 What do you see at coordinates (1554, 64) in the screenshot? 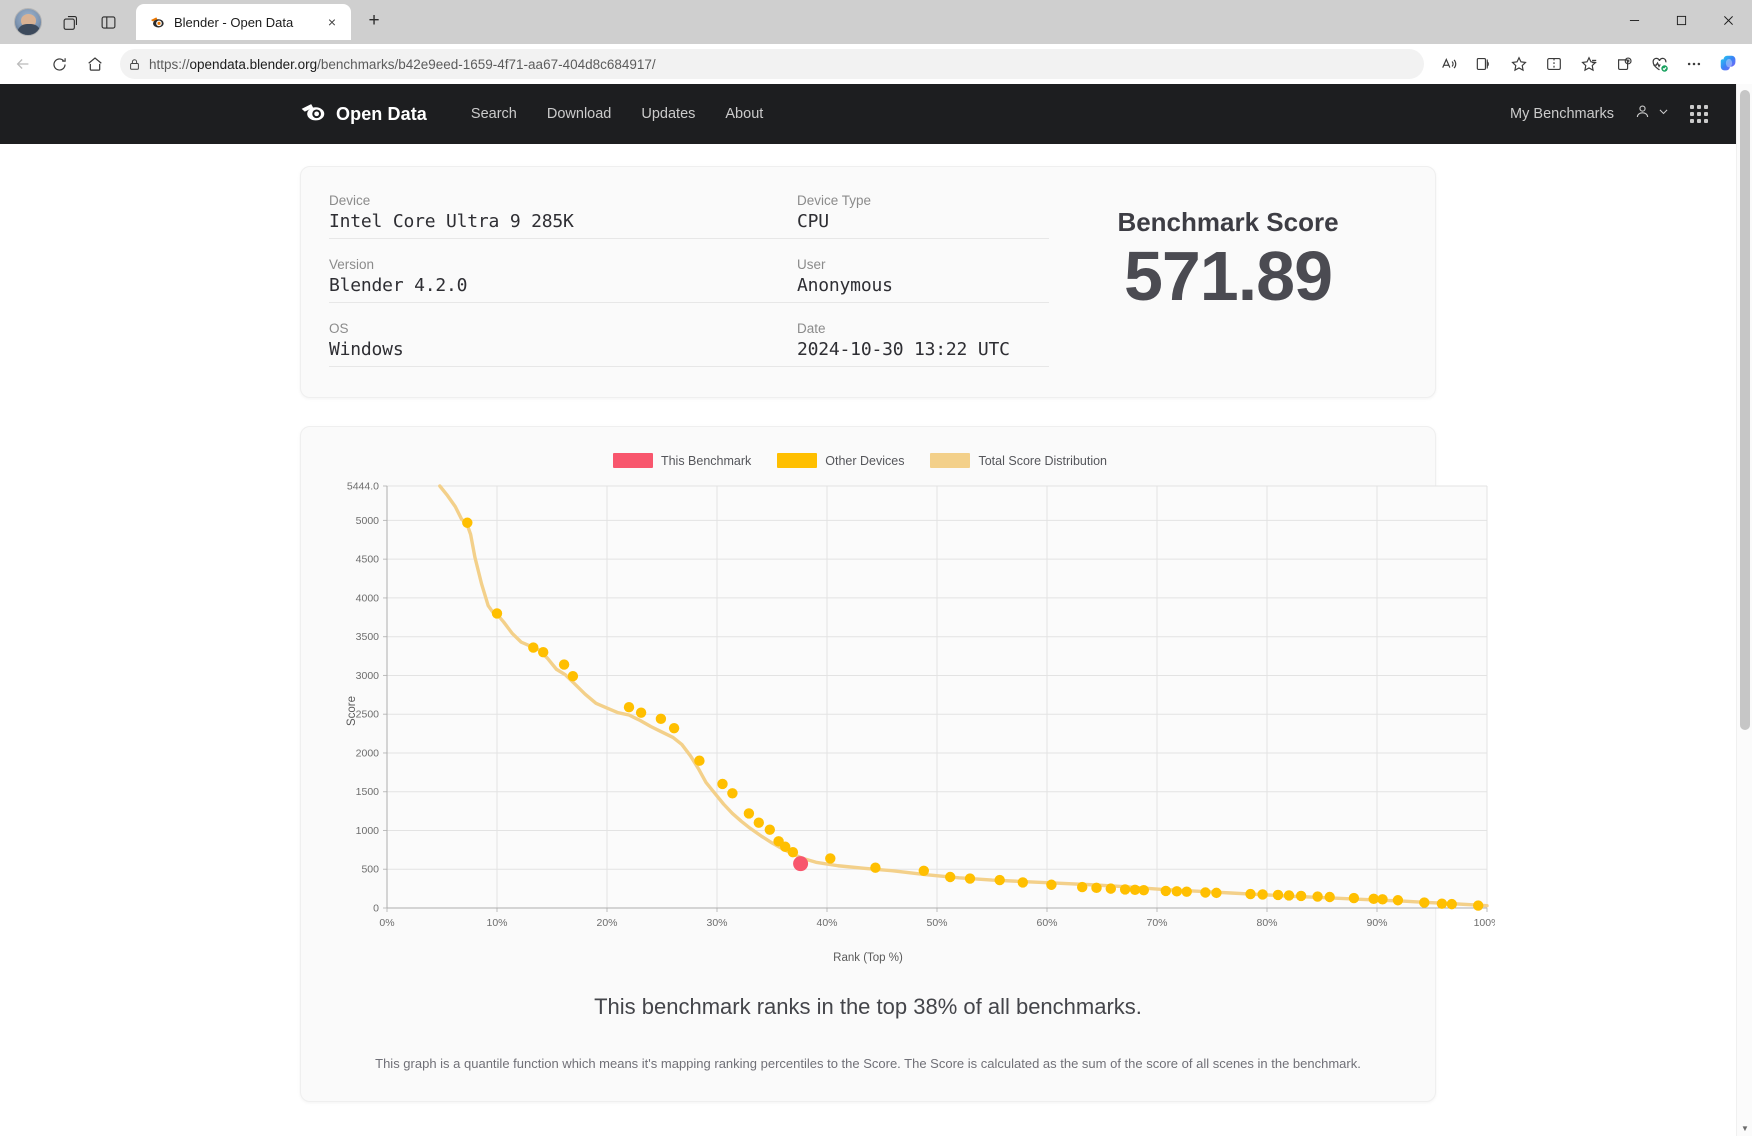
I see `split-screen-icon` at bounding box center [1554, 64].